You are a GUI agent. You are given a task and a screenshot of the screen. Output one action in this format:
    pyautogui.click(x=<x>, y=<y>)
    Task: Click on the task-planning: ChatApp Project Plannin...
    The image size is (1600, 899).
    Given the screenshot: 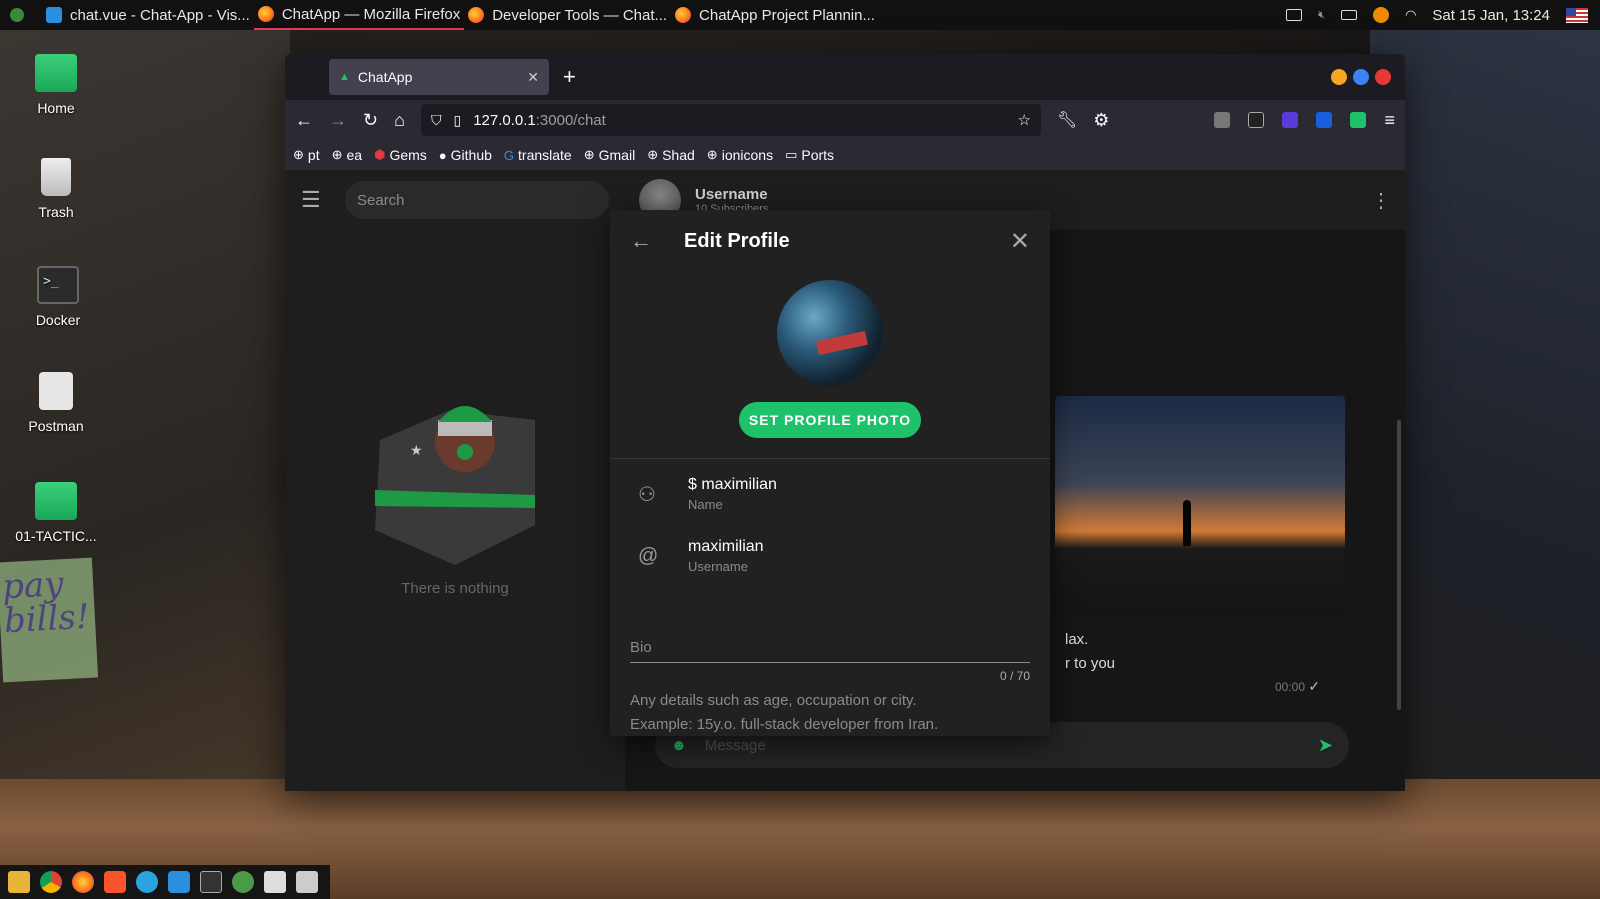 What is the action you would take?
    pyautogui.click(x=775, y=15)
    